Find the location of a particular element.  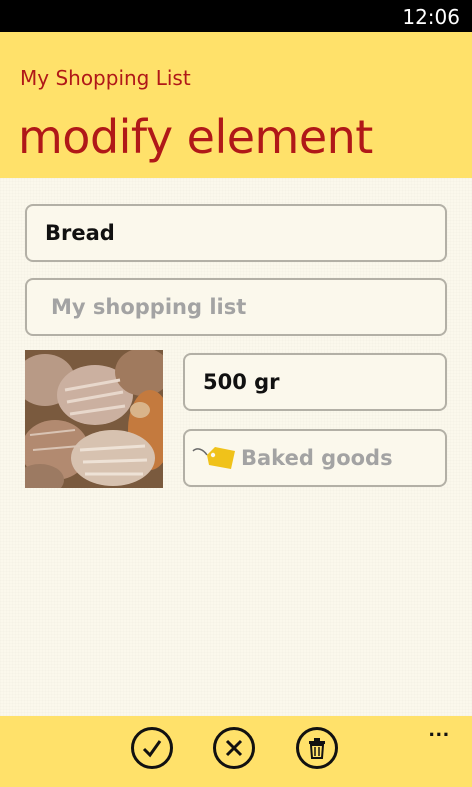

category-value: Baked goods is located at coordinates (317, 458).